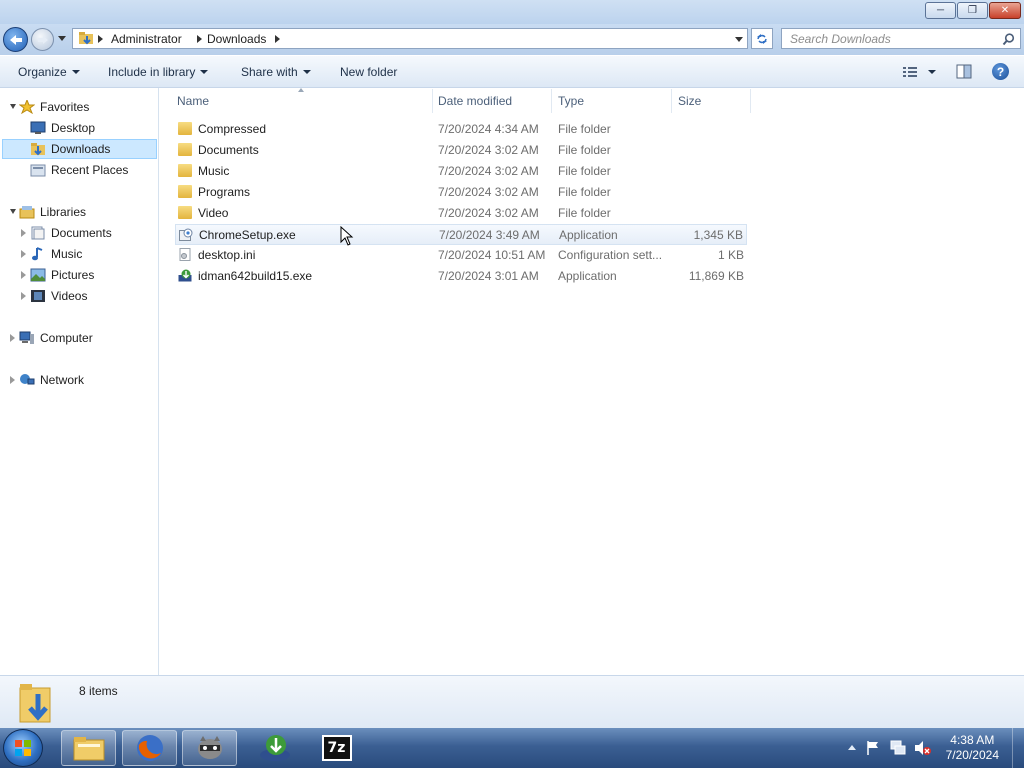  I want to click on volume-muted-icon, so click(923, 748).